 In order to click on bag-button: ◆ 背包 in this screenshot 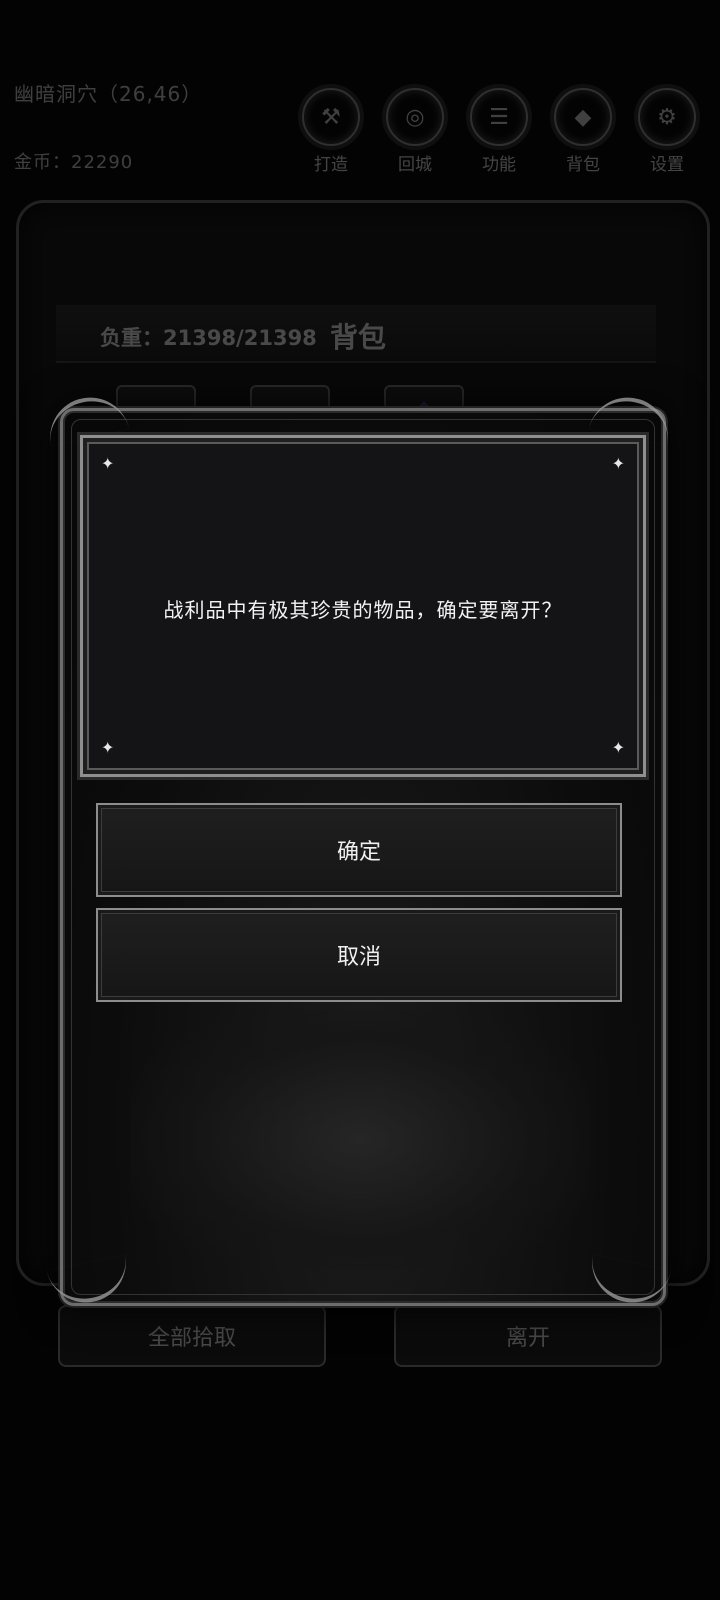, I will do `click(583, 131)`.